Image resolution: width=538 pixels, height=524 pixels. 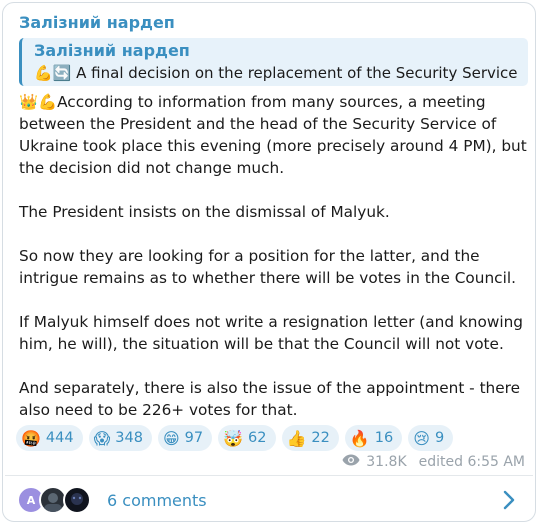 I want to click on reply-title: Залізний нардеп, so click(x=112, y=50).